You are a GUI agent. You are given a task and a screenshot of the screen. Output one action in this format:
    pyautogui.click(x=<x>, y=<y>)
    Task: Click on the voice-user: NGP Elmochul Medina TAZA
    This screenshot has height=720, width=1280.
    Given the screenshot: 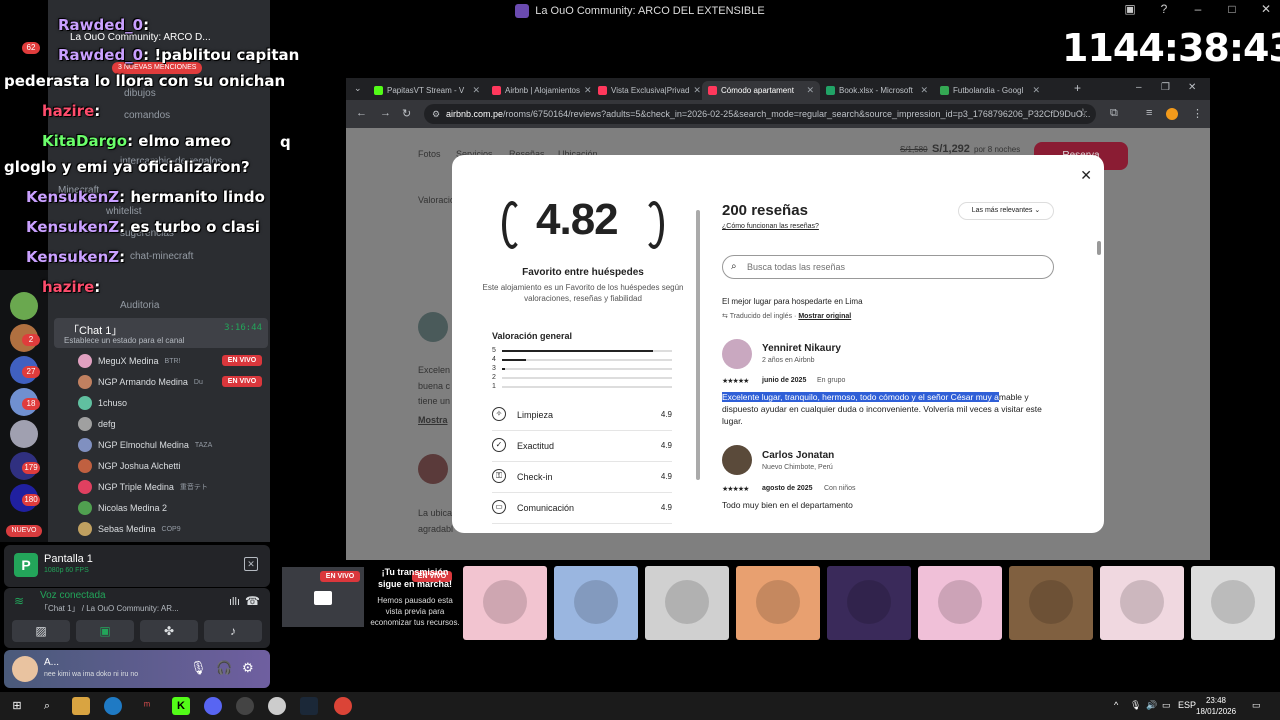 What is the action you would take?
    pyautogui.click(x=145, y=445)
    